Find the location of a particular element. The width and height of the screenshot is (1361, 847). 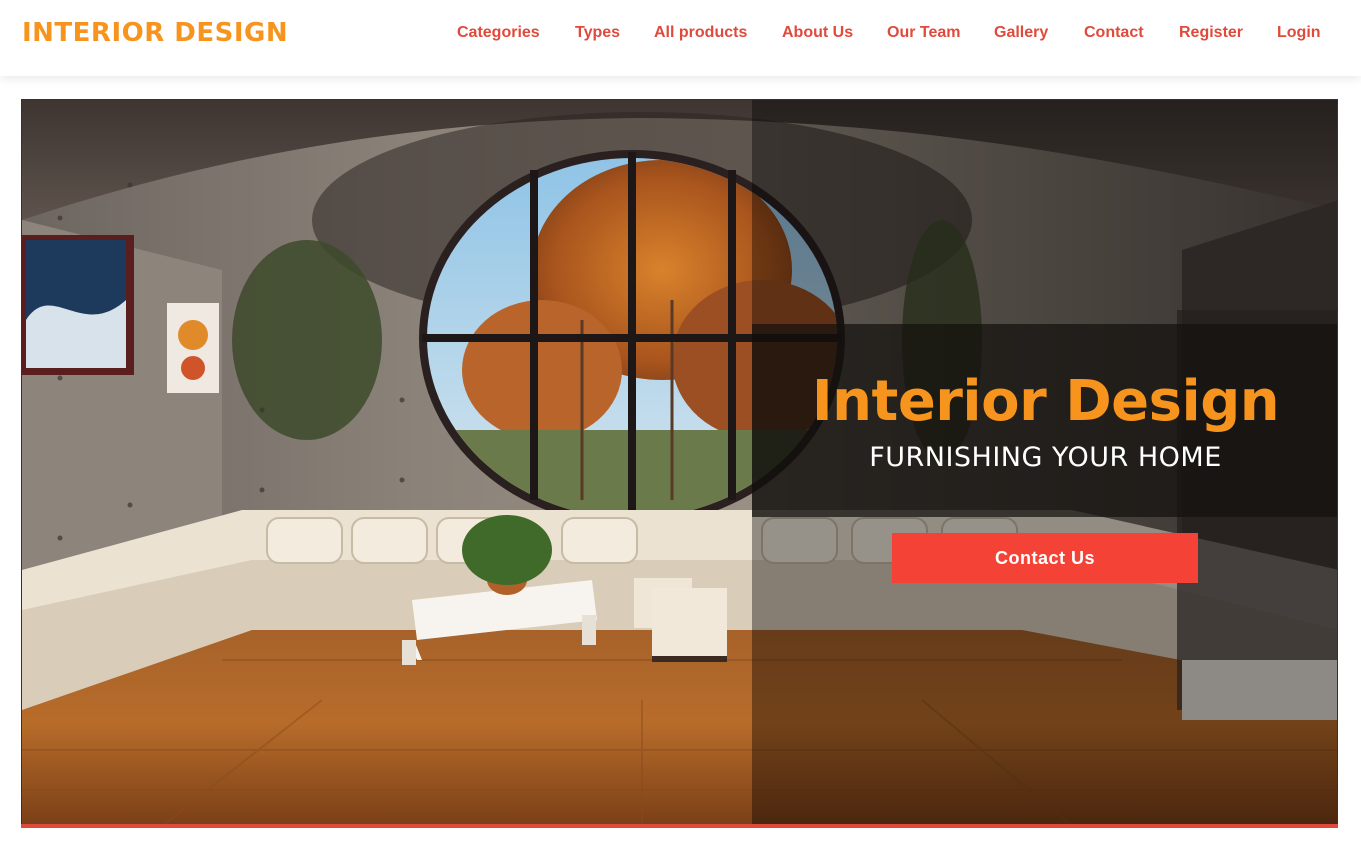

contact-us-button: Contact Us is located at coordinates (1045, 558).